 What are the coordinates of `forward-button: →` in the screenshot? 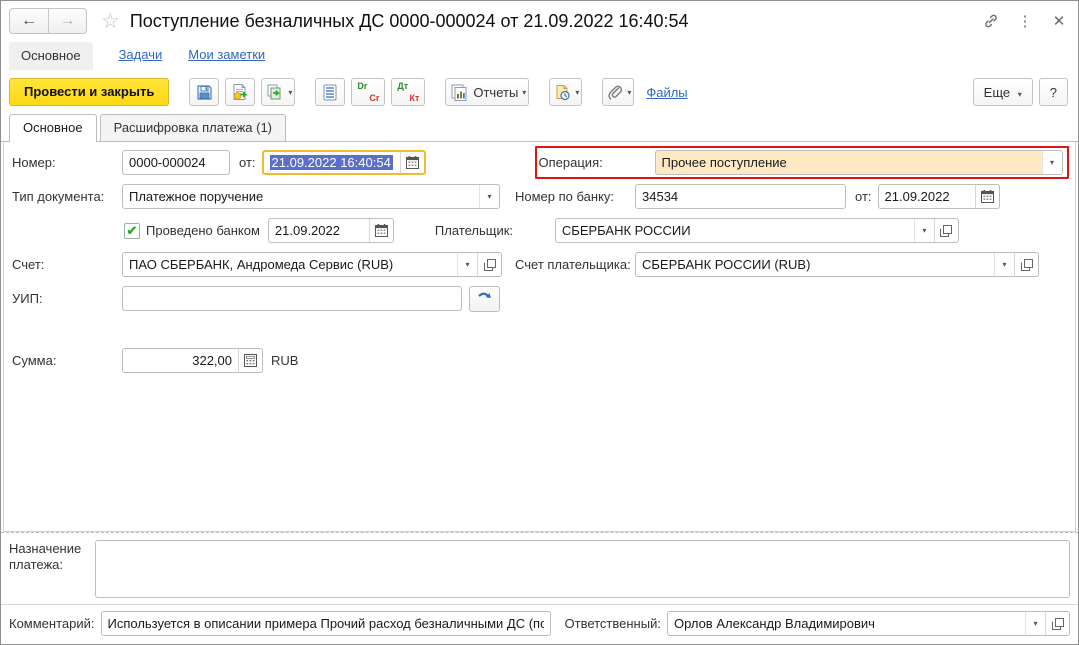 It's located at (67, 21).